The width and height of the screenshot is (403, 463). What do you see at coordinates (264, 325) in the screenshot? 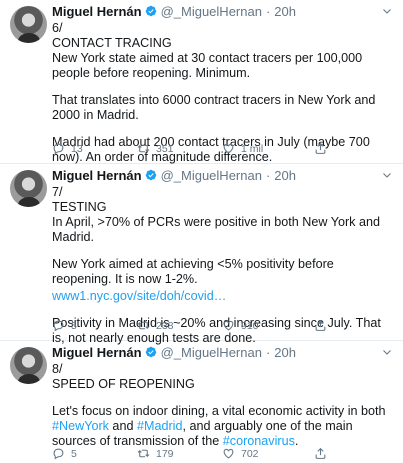
I see `like-button: 910` at bounding box center [264, 325].